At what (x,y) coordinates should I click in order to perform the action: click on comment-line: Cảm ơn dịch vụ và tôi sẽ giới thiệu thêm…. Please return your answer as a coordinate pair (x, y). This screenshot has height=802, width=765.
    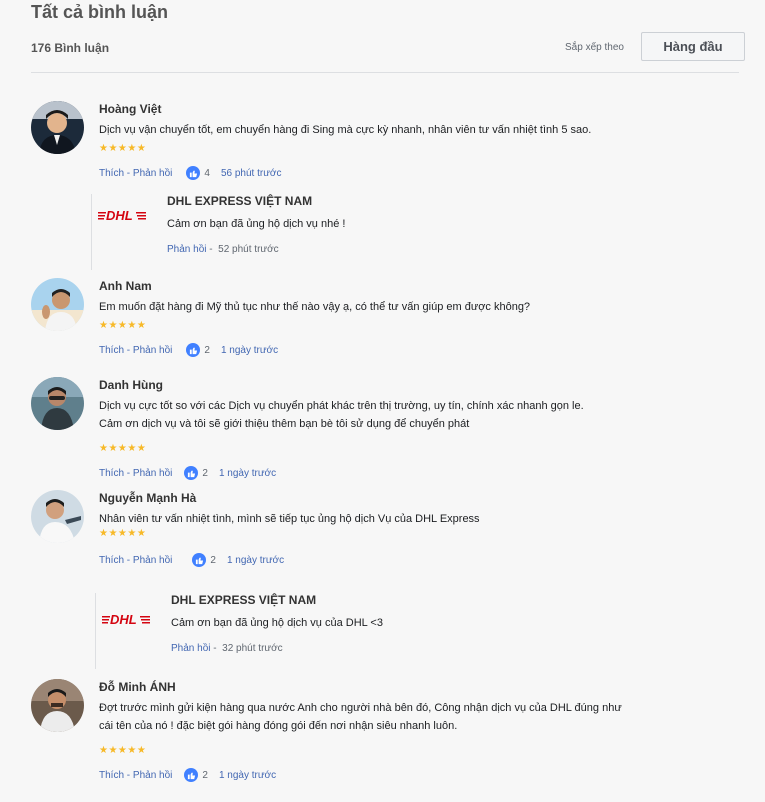
    Looking at the image, I should click on (284, 424).